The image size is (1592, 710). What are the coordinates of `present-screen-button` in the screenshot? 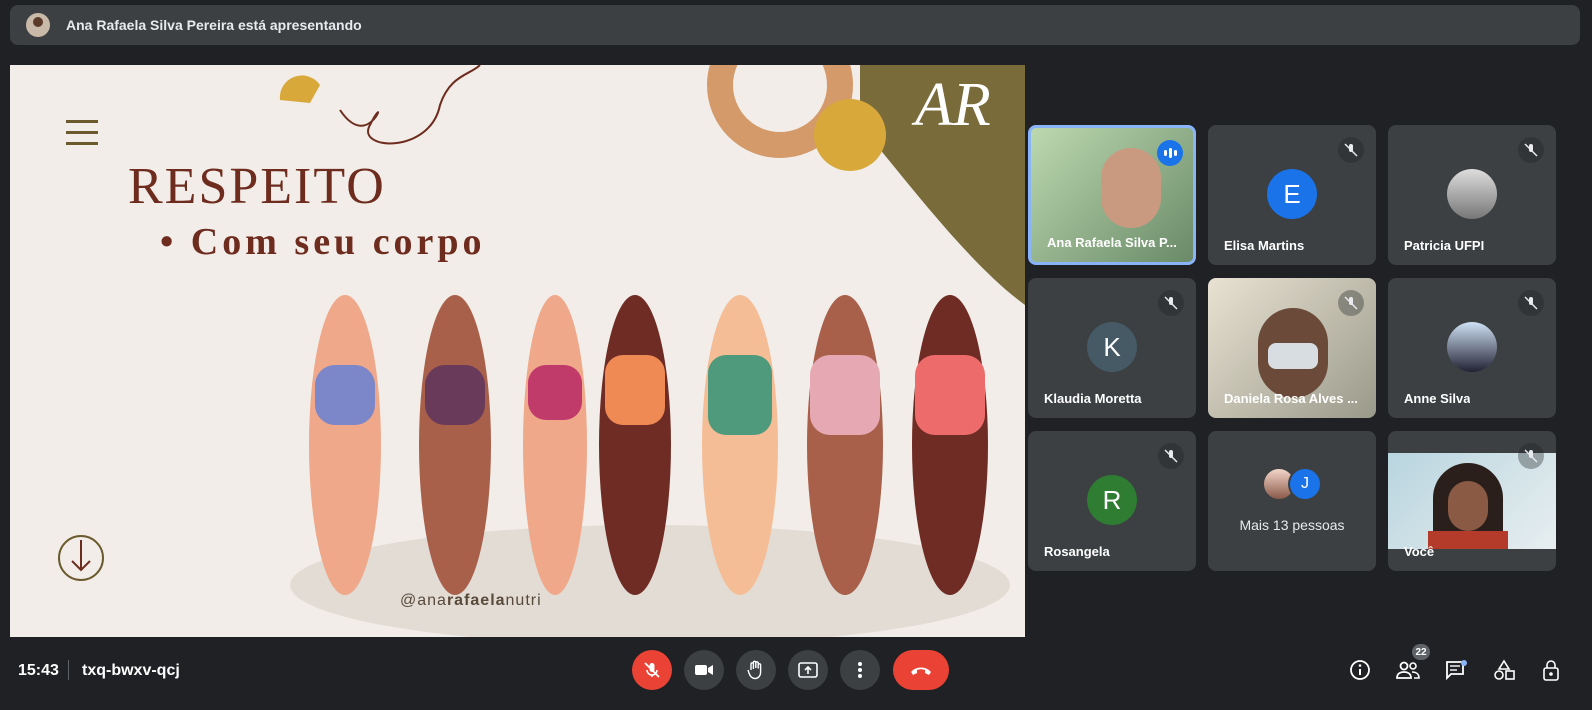 It's located at (808, 670).